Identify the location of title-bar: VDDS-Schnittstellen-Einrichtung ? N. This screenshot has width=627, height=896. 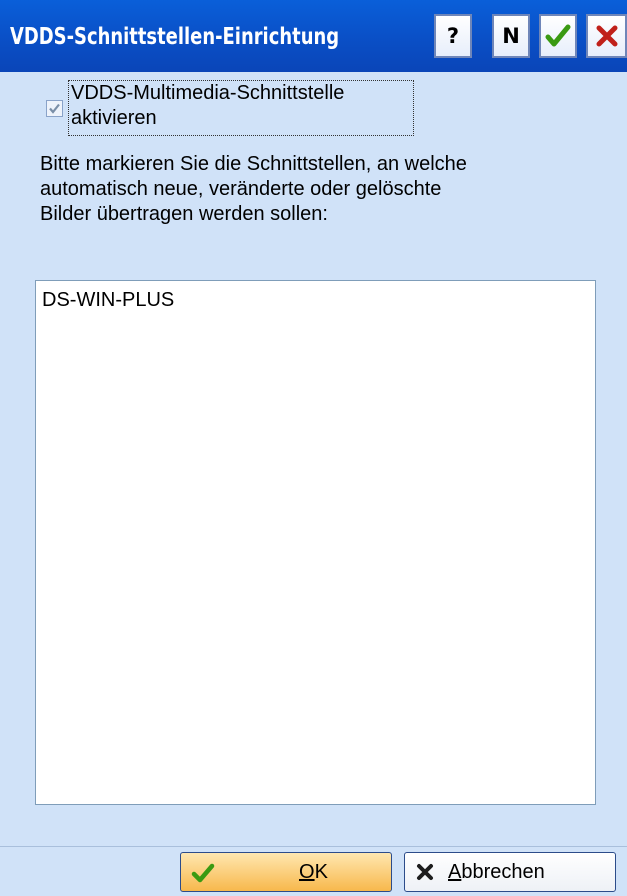
(313, 36).